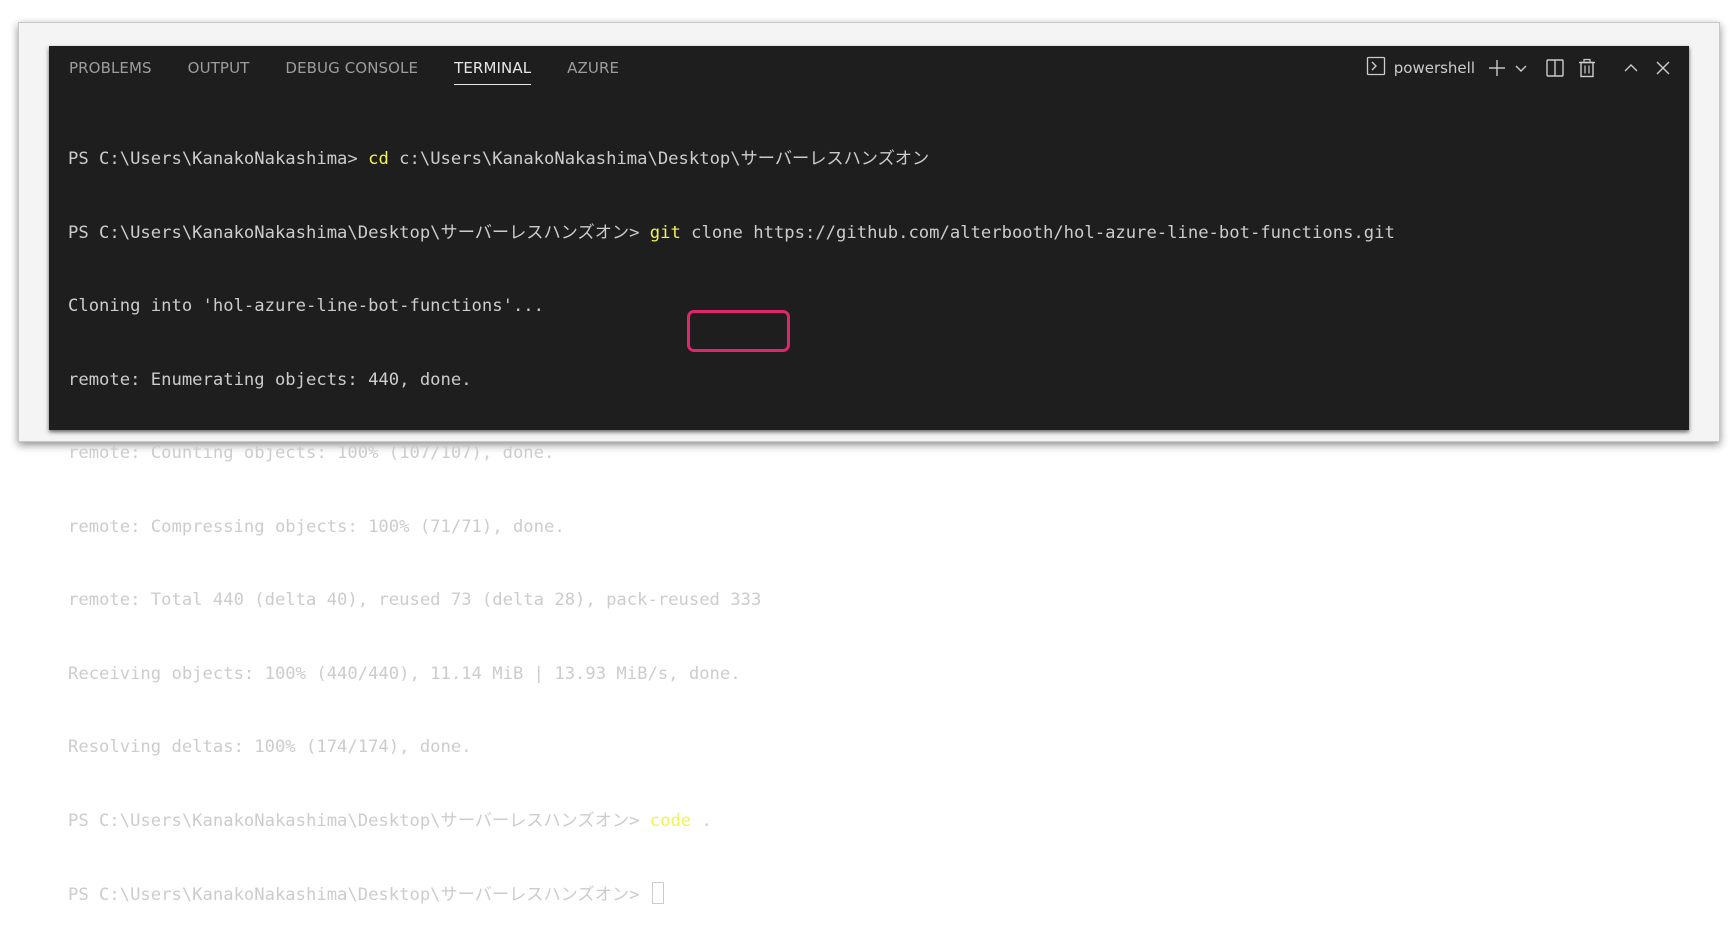 The width and height of the screenshot is (1736, 928). What do you see at coordinates (593, 68) in the screenshot?
I see `tab-azure: AZURE` at bounding box center [593, 68].